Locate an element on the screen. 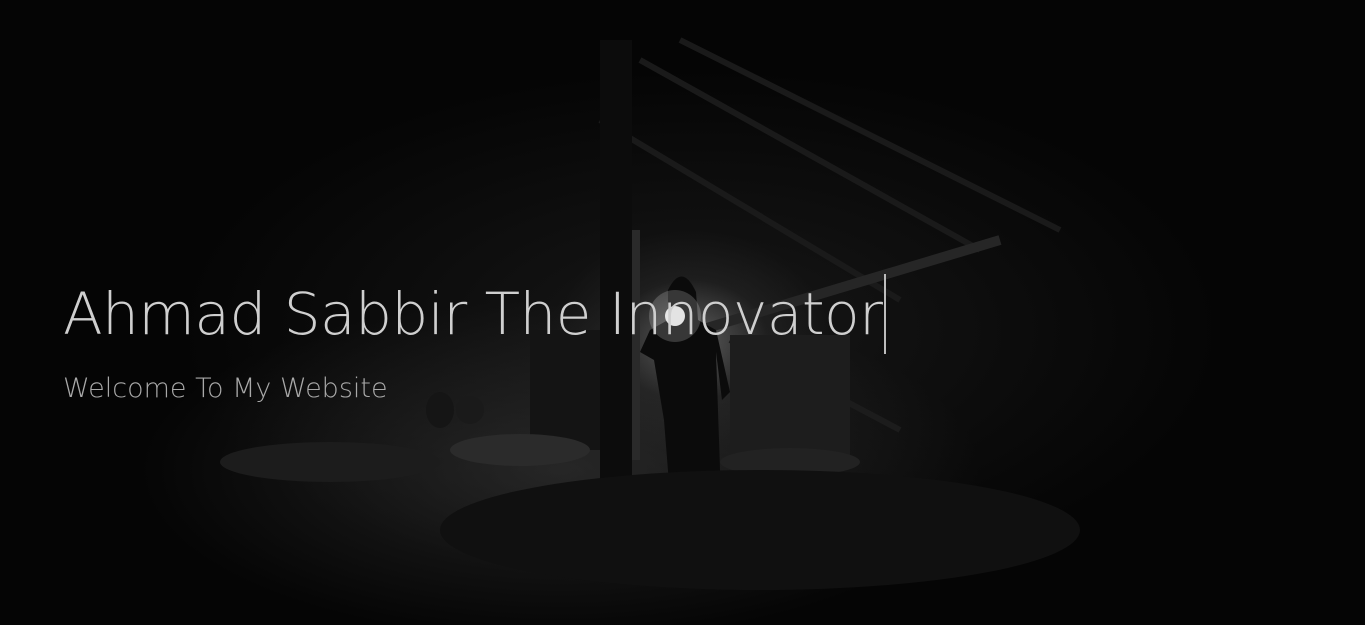 Image resolution: width=1365 pixels, height=625 pixels. hero-title: Ahmad Sabbir The Innovator is located at coordinates (475, 316).